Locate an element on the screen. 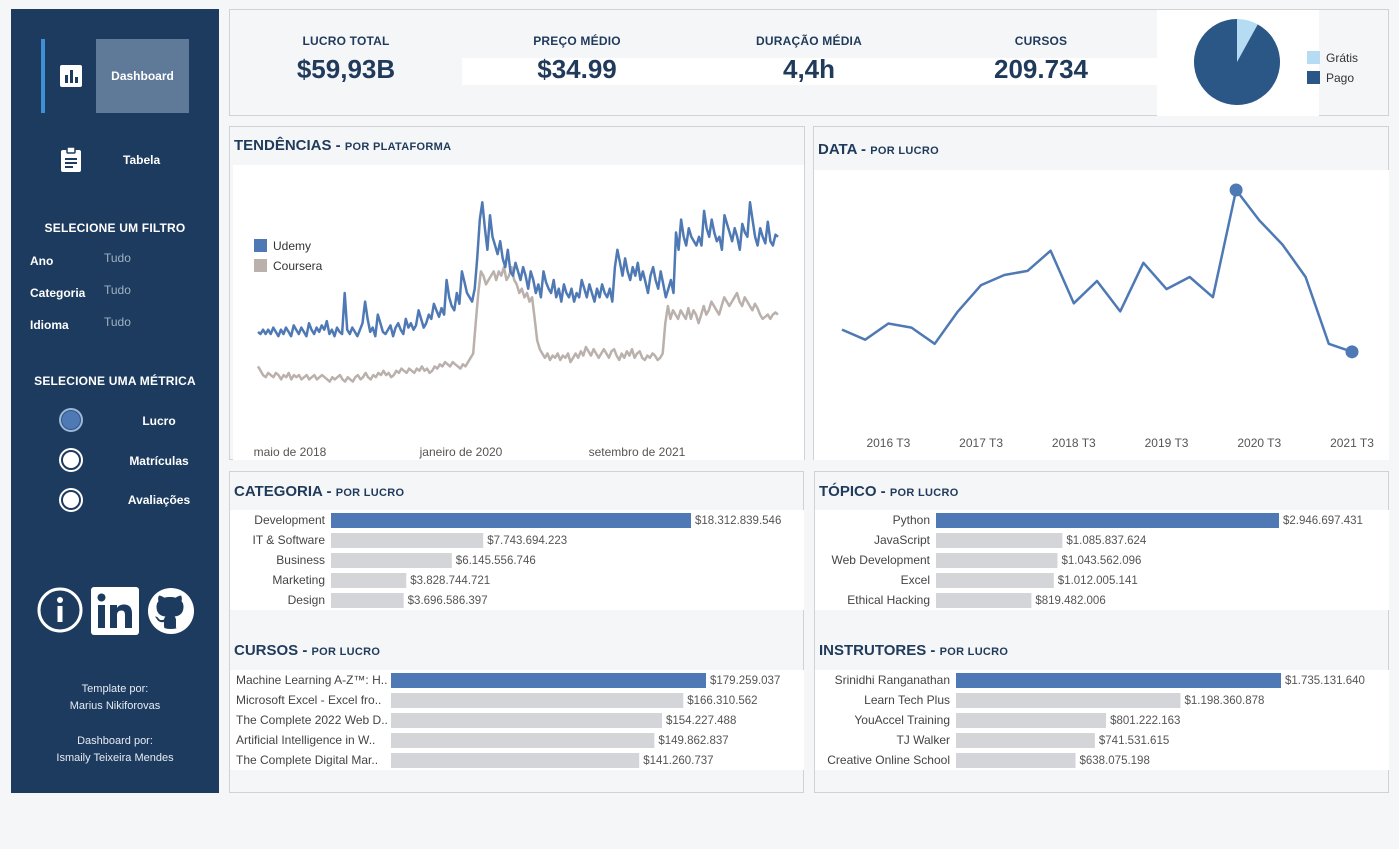  metric-radio-profit is located at coordinates (71, 420).